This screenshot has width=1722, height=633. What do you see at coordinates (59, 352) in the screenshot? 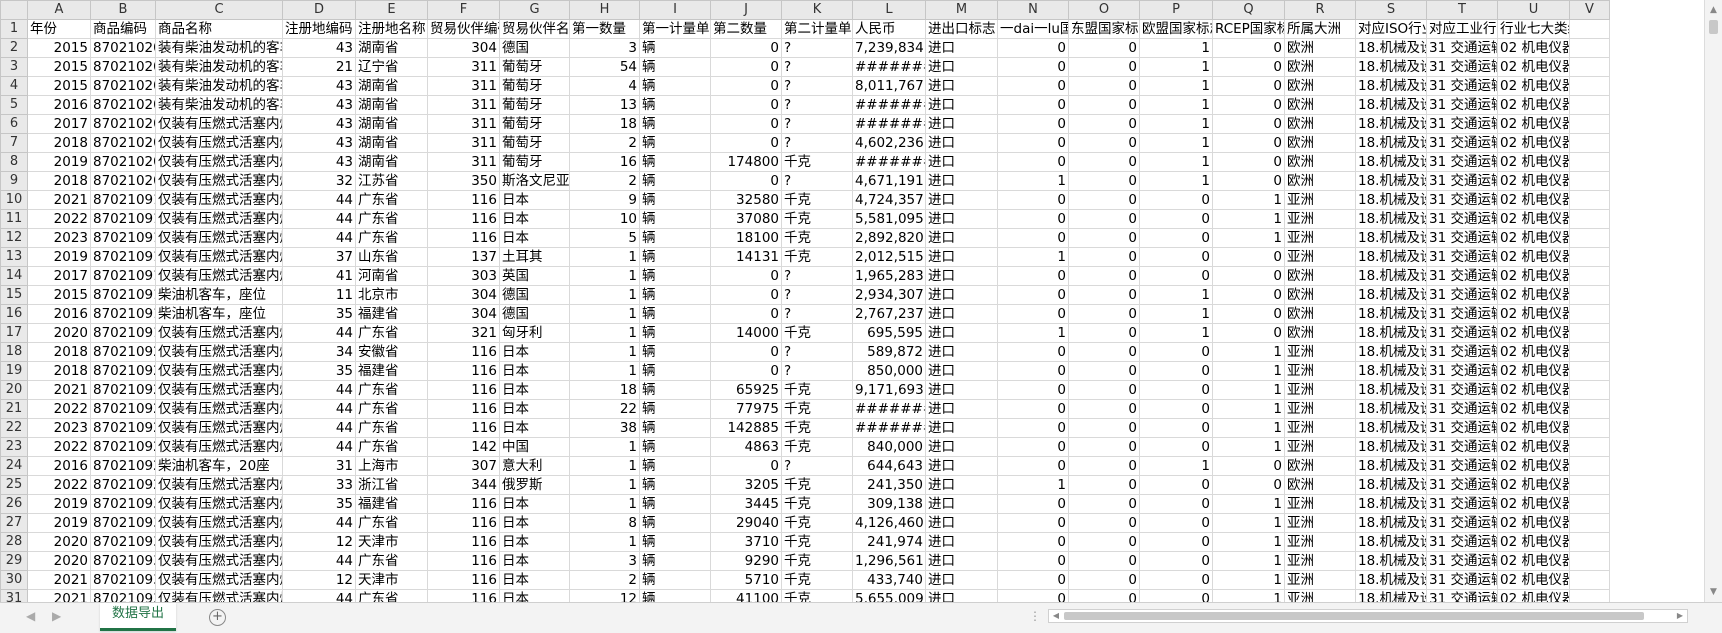
I see `table-cell: 2018` at bounding box center [59, 352].